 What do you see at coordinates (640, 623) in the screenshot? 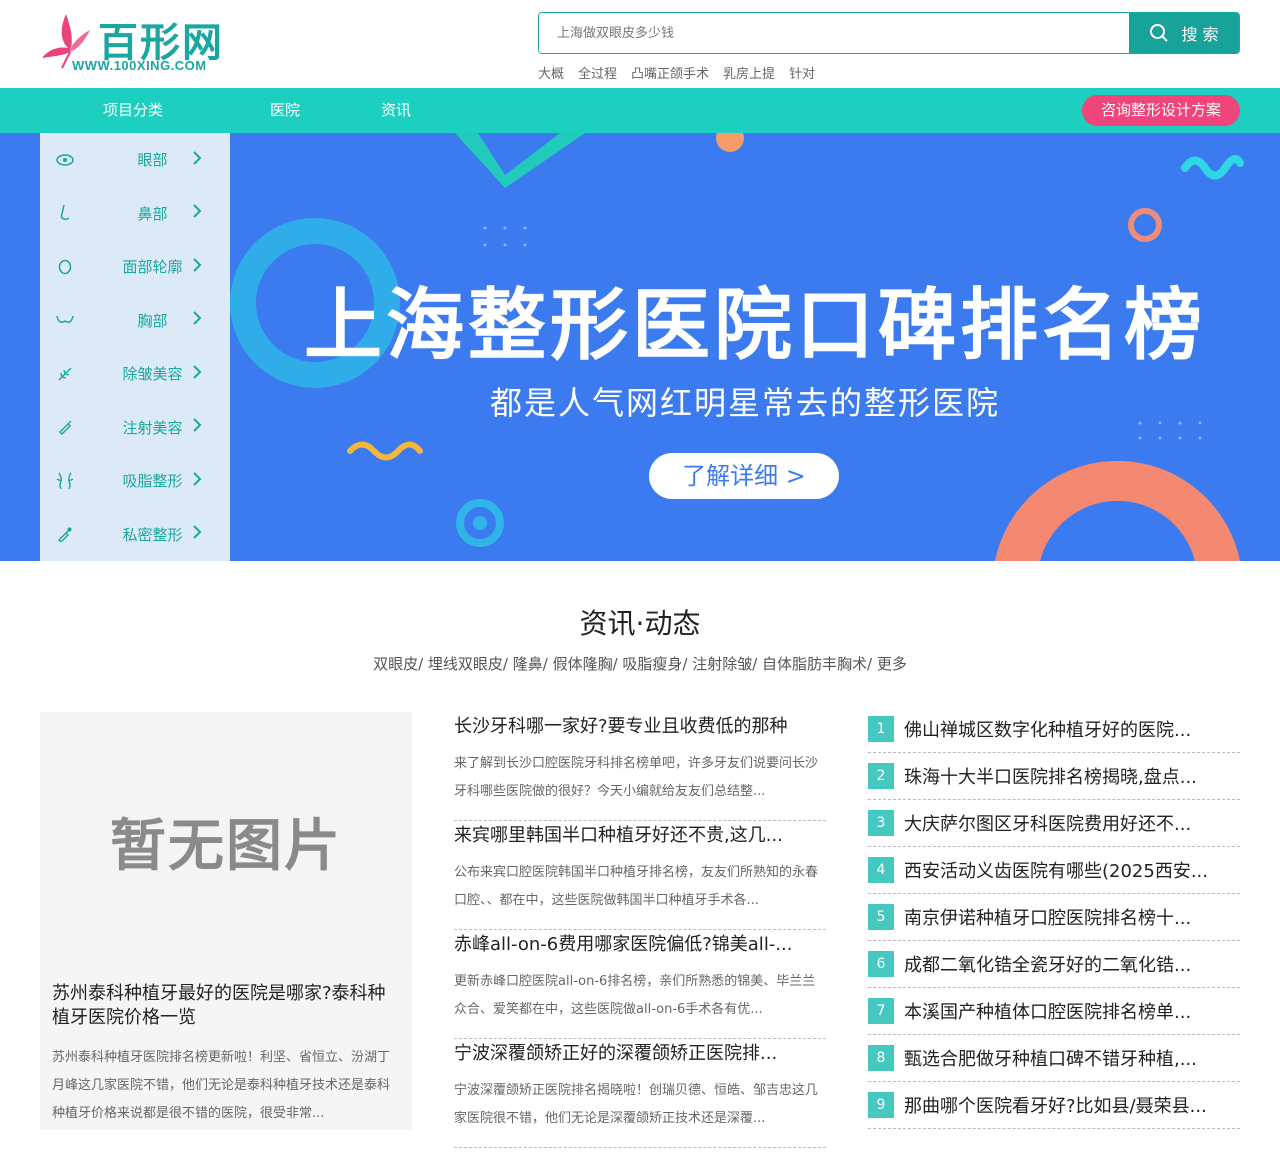
I see `section-title: 资讯·动态` at bounding box center [640, 623].